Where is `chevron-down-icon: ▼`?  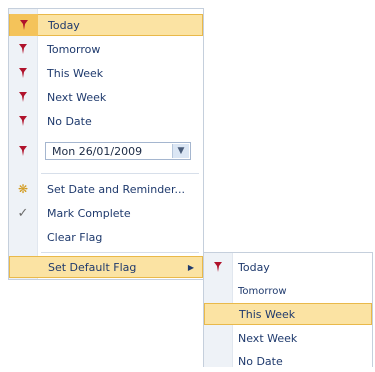
chevron-down-icon: ▼ is located at coordinates (181, 151).